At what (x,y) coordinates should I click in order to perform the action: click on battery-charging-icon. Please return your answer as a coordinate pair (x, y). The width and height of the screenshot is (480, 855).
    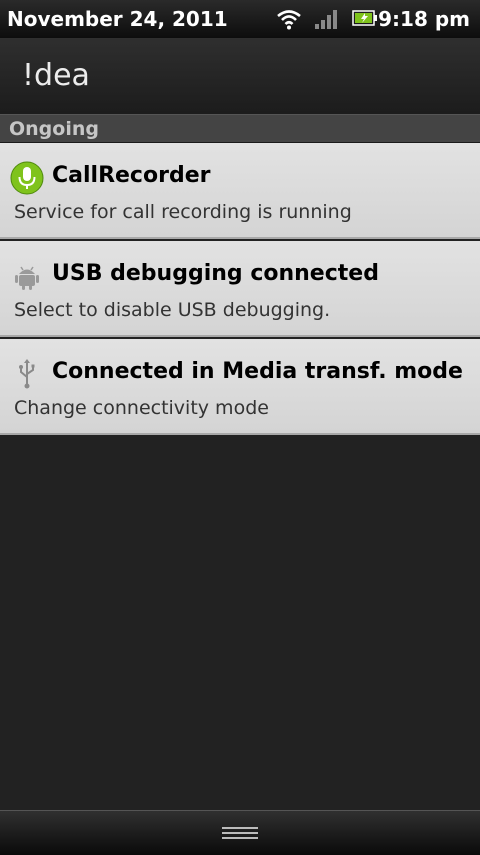
    Looking at the image, I should click on (364, 18).